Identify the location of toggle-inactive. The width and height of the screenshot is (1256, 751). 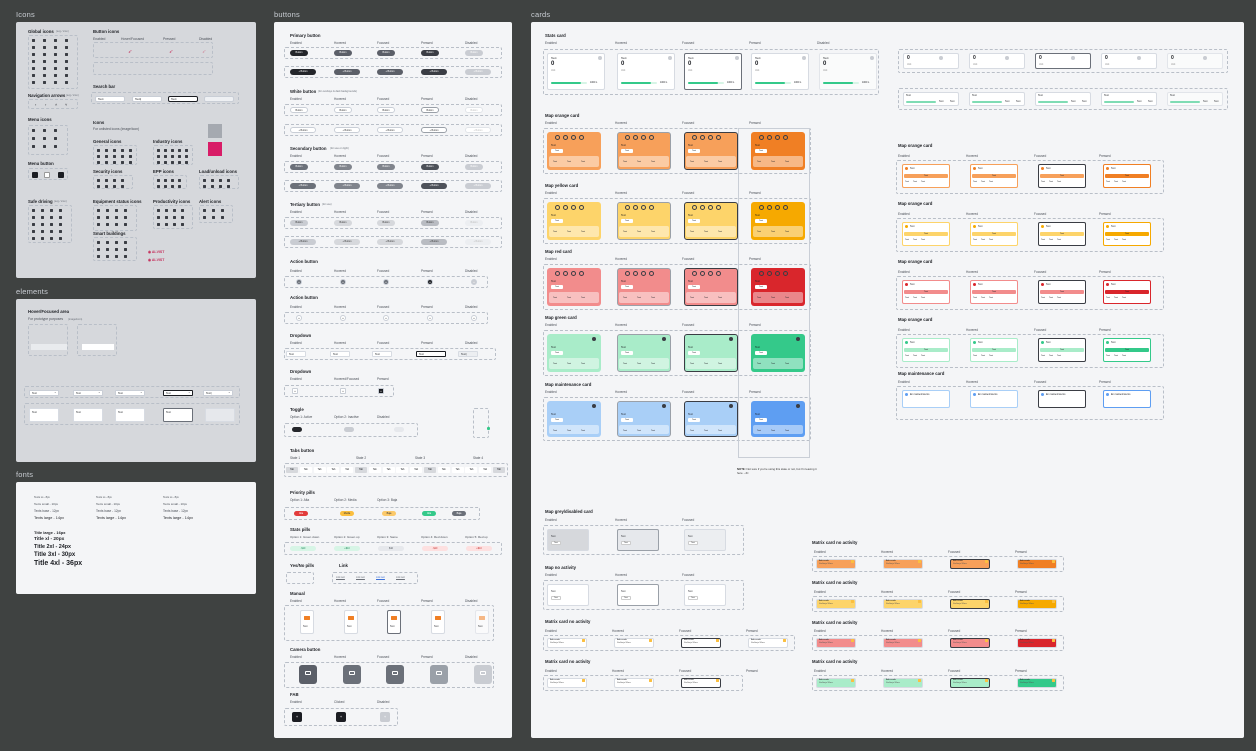
(349, 429).